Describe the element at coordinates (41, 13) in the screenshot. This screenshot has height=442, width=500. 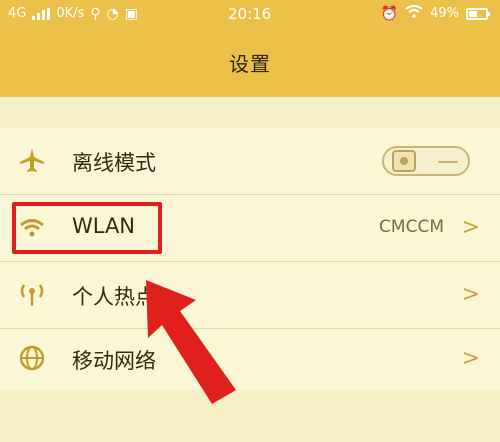
I see `signal-icon` at that location.